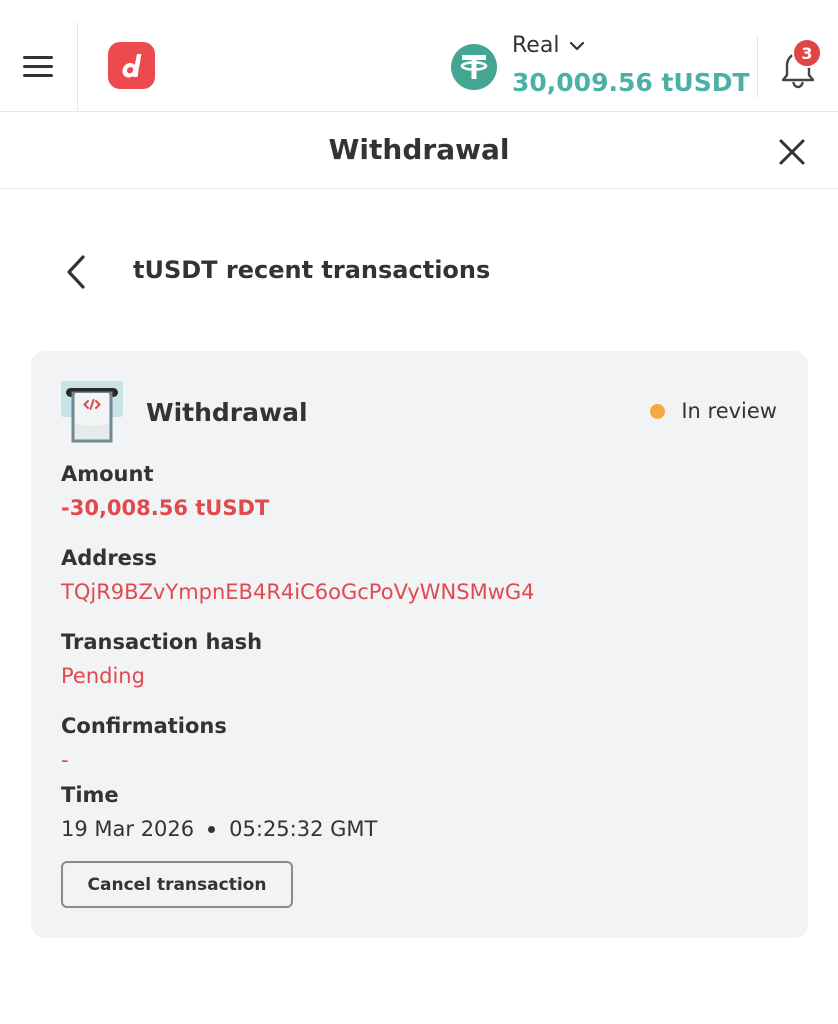  Describe the element at coordinates (219, 829) in the screenshot. I see `timestamp: 19 Mar 2026 05:25:32 GMT` at that location.